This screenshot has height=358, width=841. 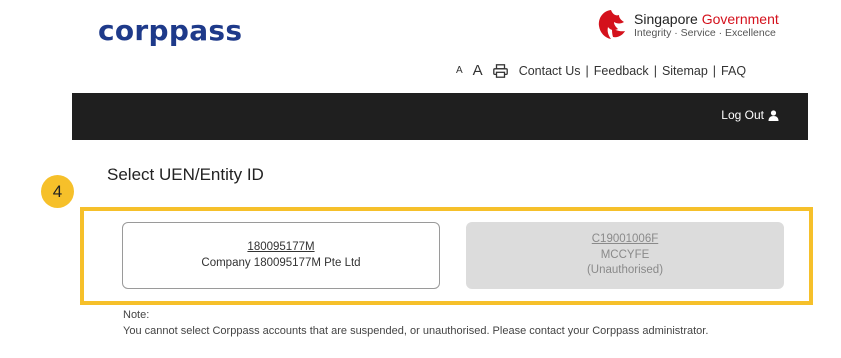 I want to click on corppass-logo: corppass, so click(x=170, y=30).